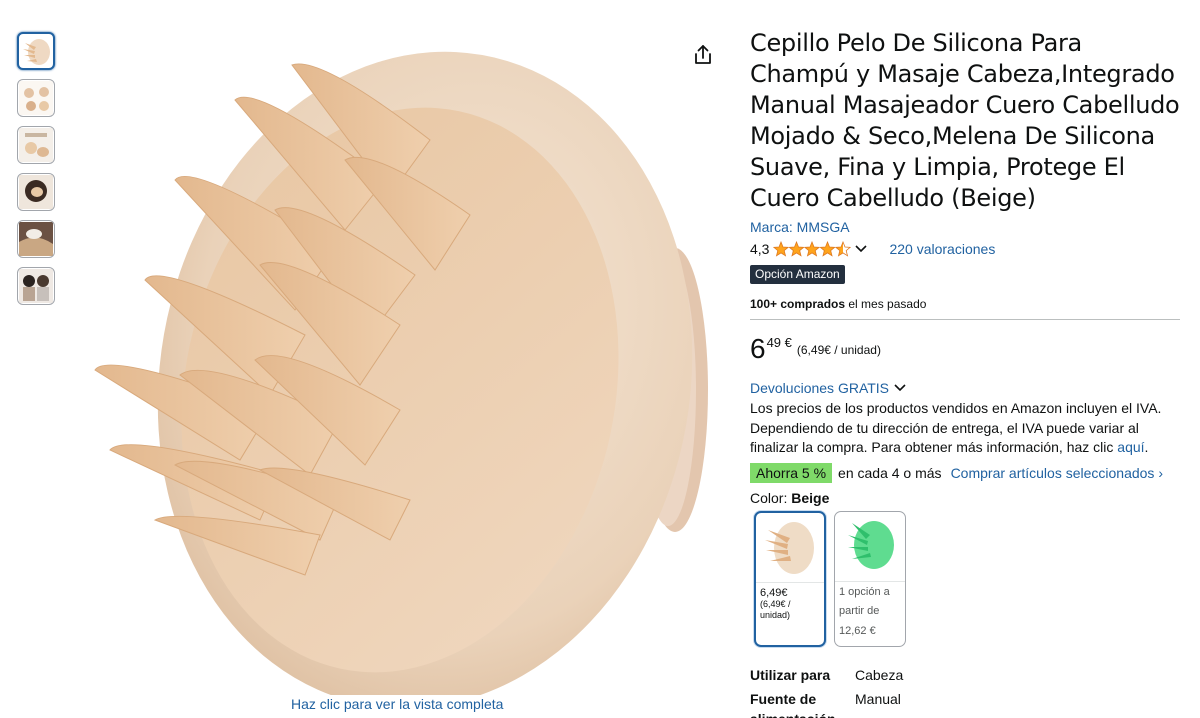 The image size is (1200, 718). Describe the element at coordinates (800, 227) in the screenshot. I see `brand-link: Marca: MMSGA` at that location.